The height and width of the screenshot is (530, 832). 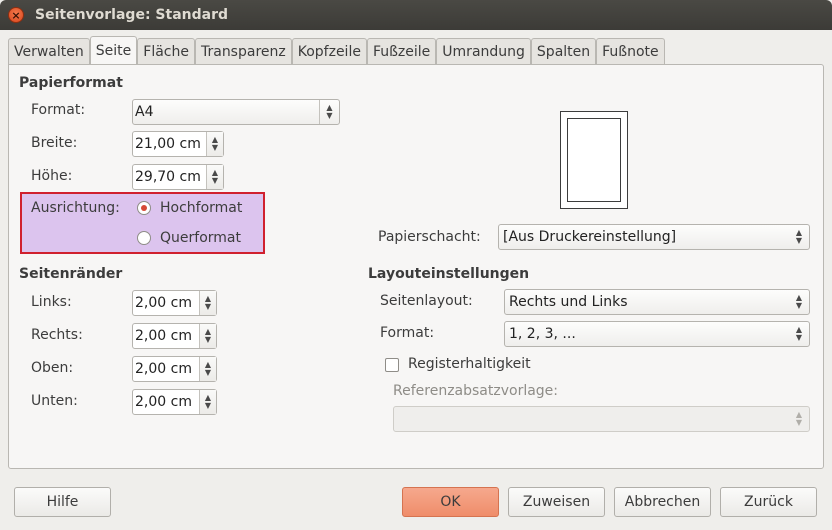 I want to click on height-label: Höhe:, so click(x=52, y=176).